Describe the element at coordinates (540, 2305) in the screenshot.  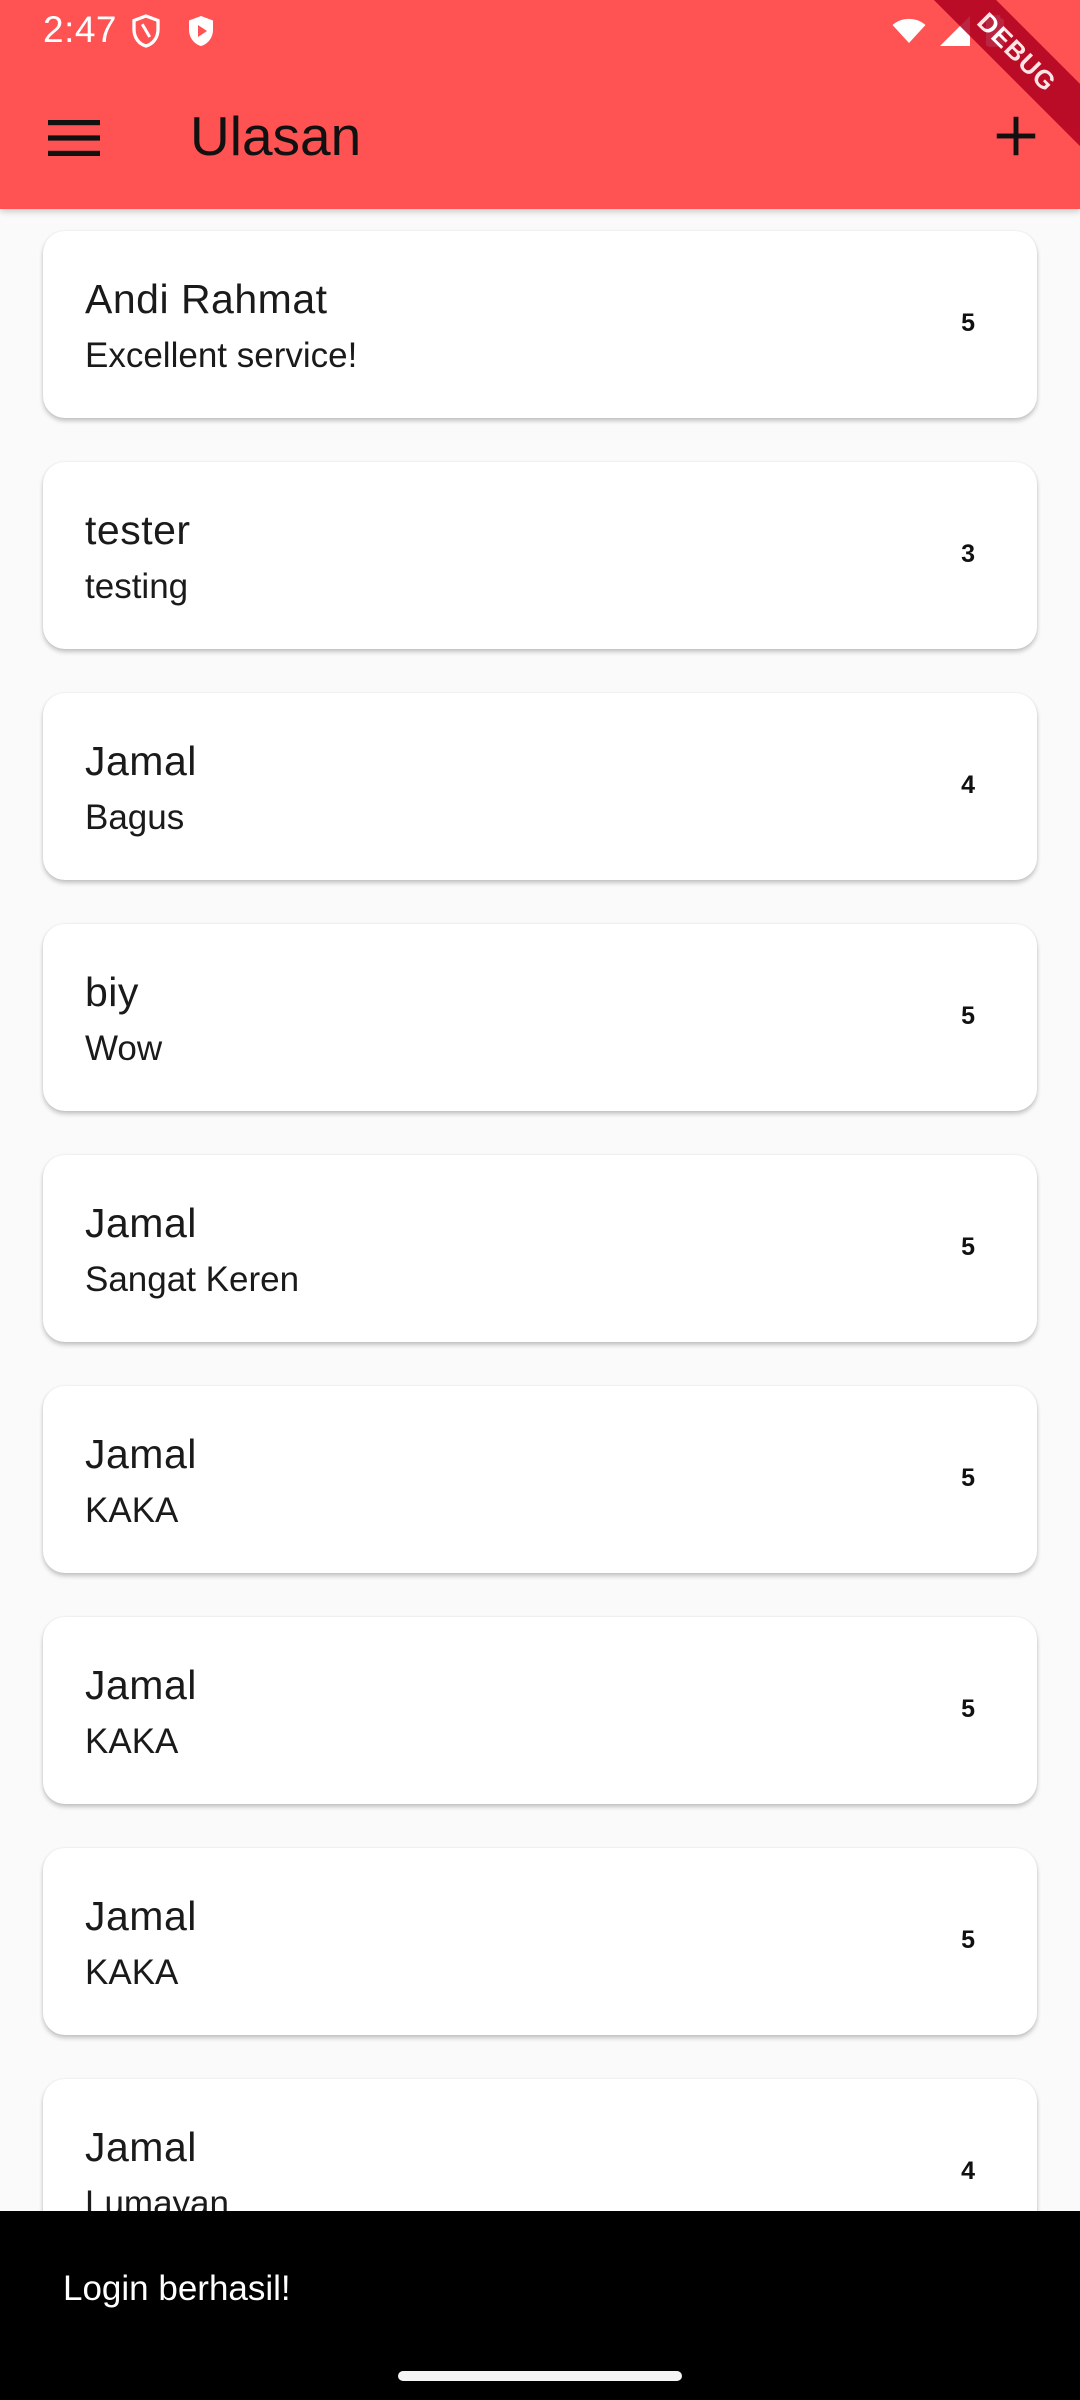
I see `snackbar: Login berhasil!` at that location.